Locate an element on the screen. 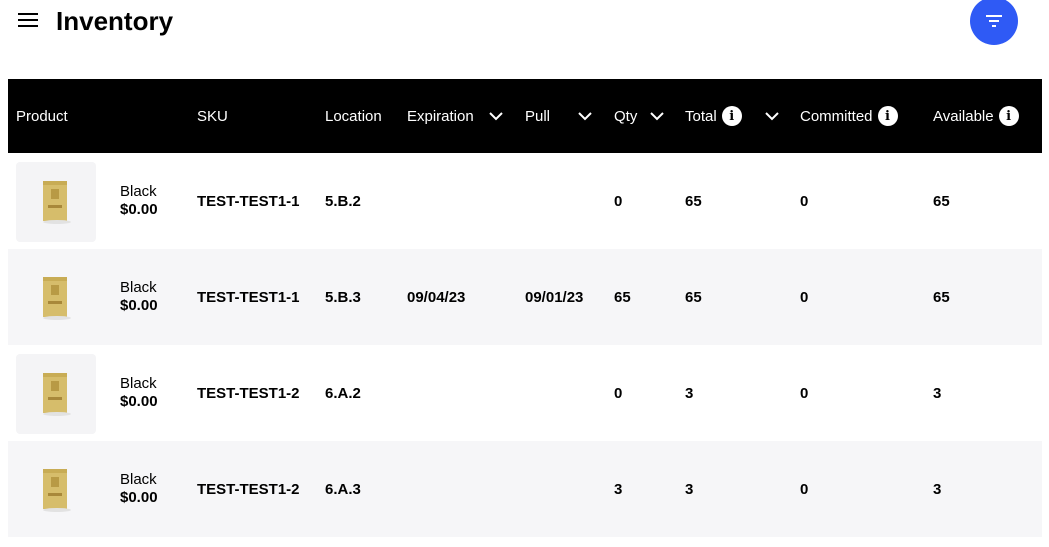 This screenshot has width=1049, height=547. top-bar: Inventory is located at coordinates (524, 30).